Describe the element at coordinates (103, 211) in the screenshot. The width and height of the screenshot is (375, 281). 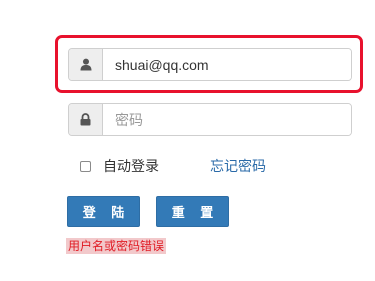
I see `login-button: 登 陆` at that location.